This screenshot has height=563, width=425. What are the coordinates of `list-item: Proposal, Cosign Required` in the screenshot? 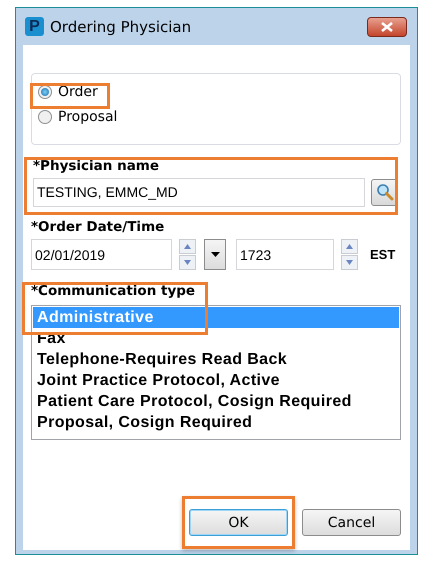 It's located at (216, 422).